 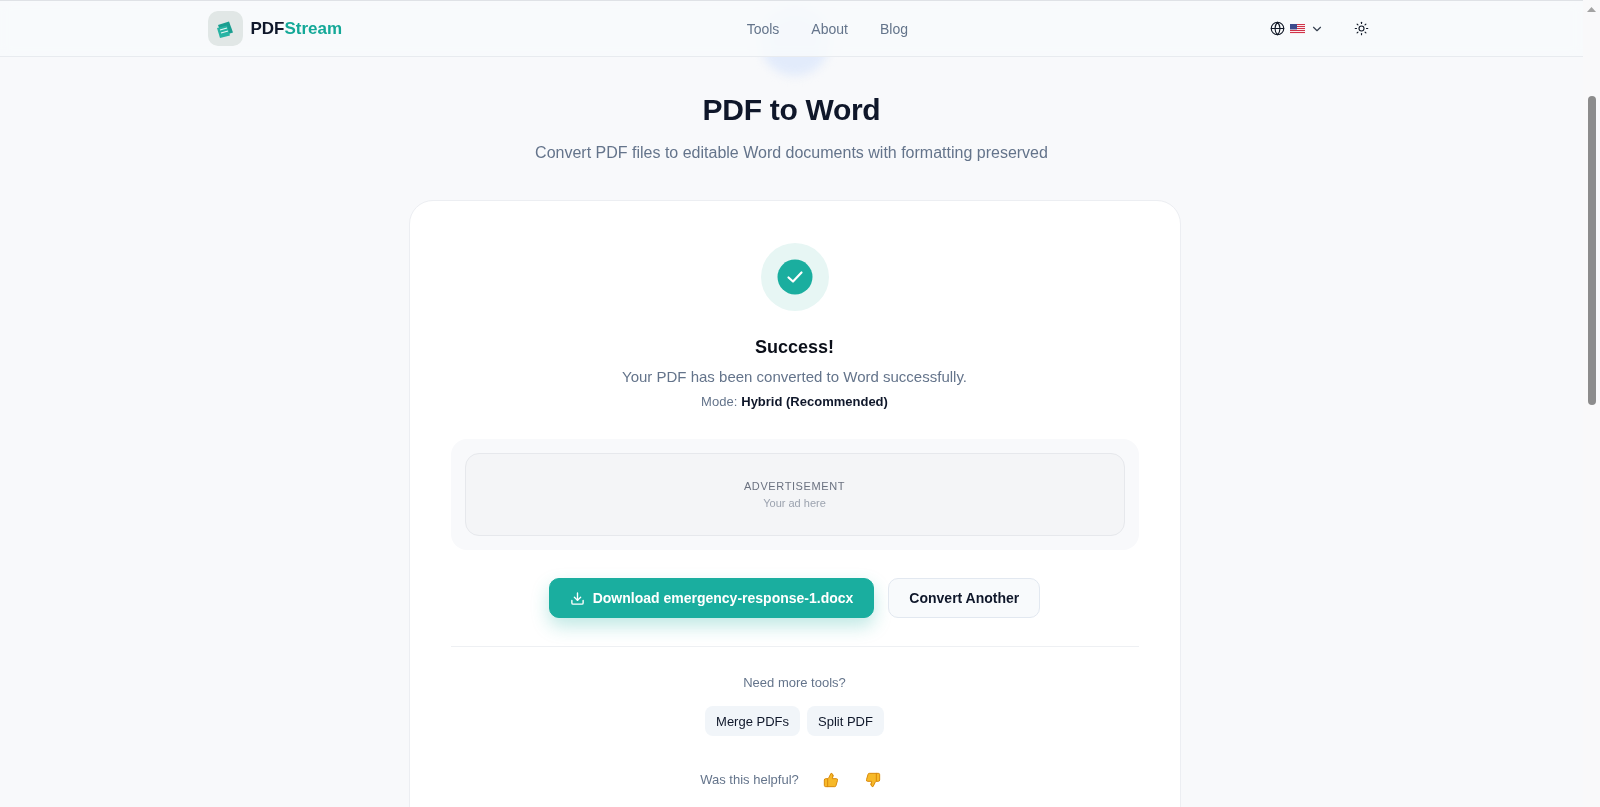 What do you see at coordinates (719, 402) in the screenshot?
I see `mode-label: Mode:` at bounding box center [719, 402].